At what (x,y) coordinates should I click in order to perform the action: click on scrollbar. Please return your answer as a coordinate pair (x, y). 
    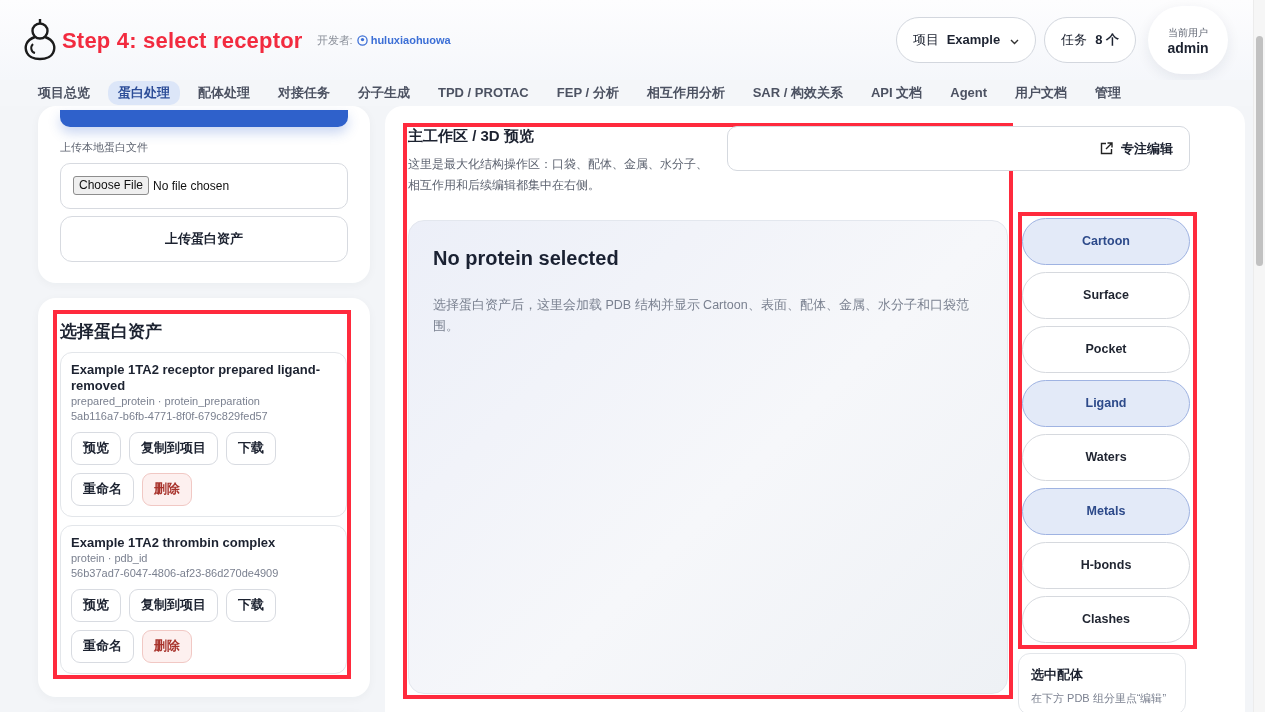
    Looking at the image, I should click on (1259, 356).